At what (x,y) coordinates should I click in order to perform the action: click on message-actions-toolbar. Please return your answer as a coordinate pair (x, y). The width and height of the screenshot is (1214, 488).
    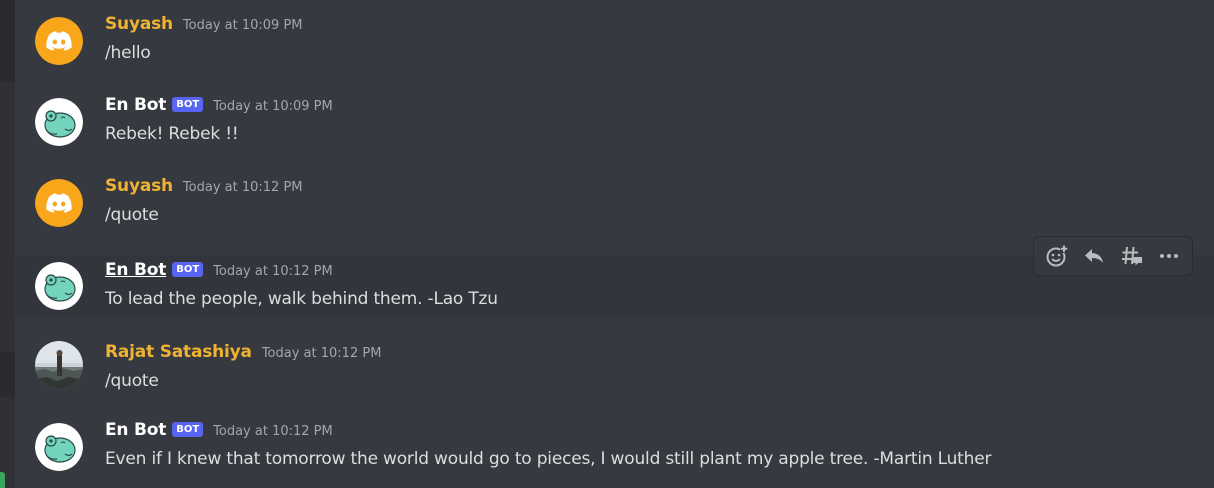
    Looking at the image, I should click on (1113, 256).